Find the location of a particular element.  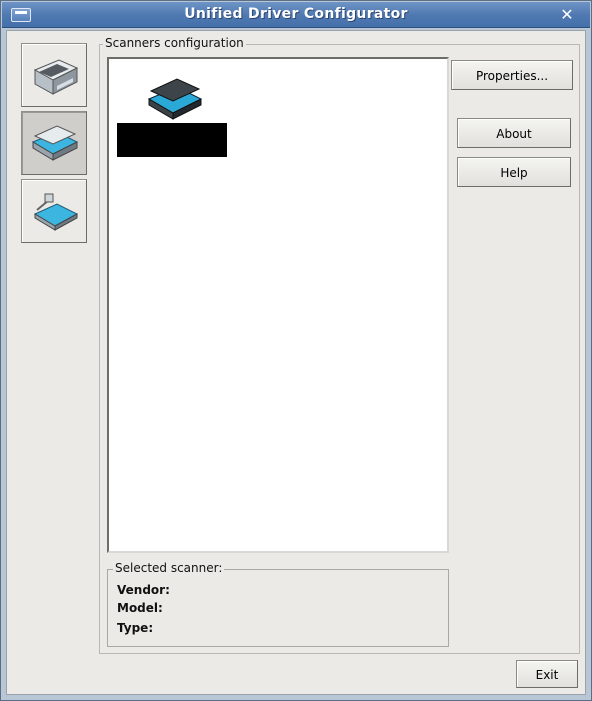

about-button: About is located at coordinates (514, 133).